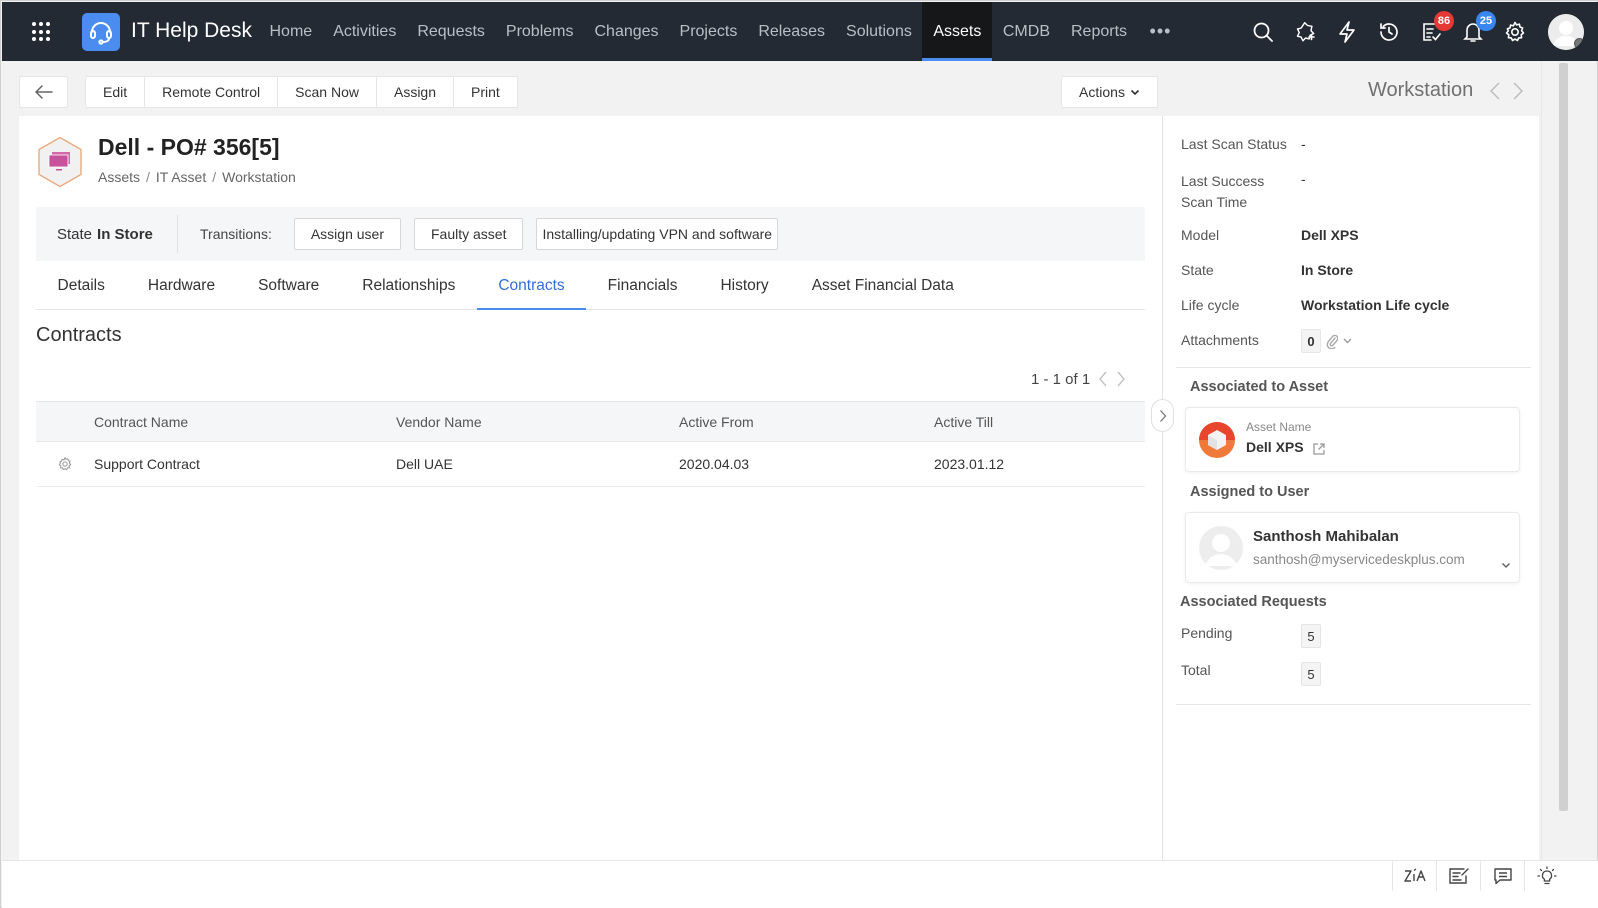 Image resolution: width=1598 pixels, height=908 pixels. I want to click on next-page-icon, so click(1121, 379).